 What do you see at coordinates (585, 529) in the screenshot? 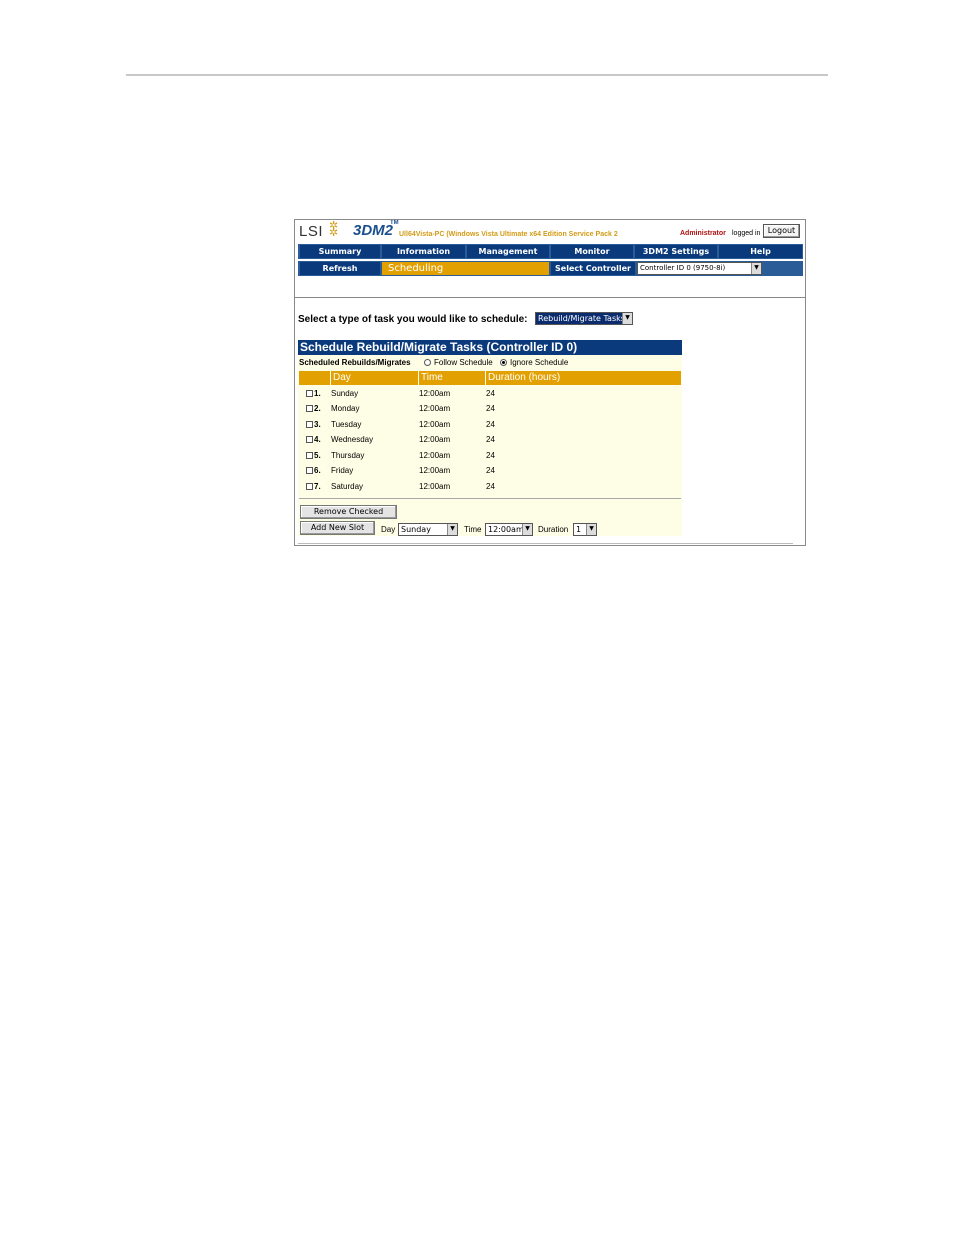
I see `duration-select: 1 ▼` at bounding box center [585, 529].